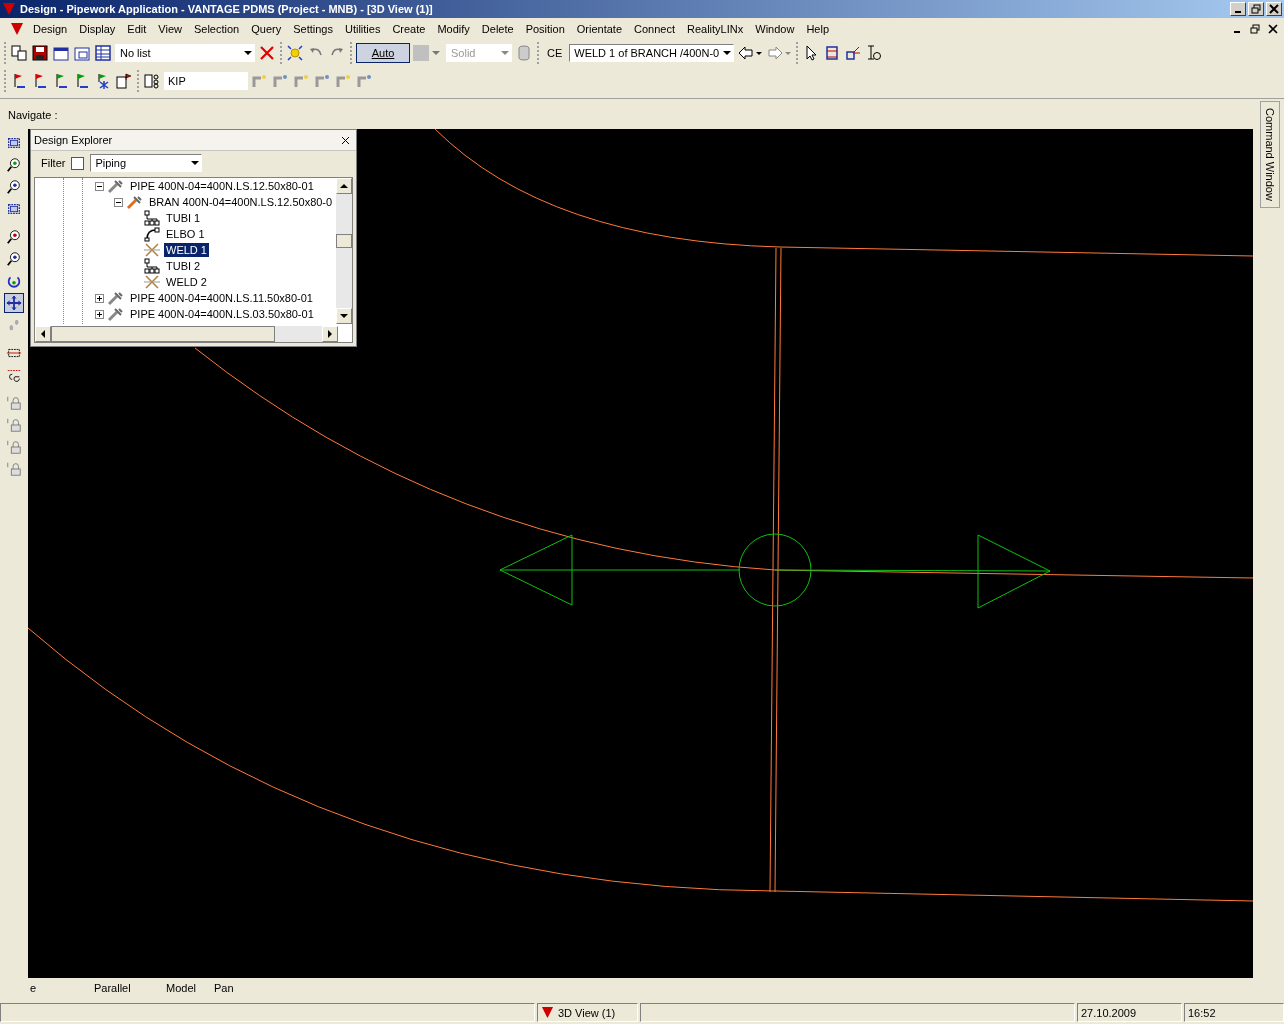 This screenshot has width=1284, height=1024. I want to click on menu-item: Selection, so click(216, 28).